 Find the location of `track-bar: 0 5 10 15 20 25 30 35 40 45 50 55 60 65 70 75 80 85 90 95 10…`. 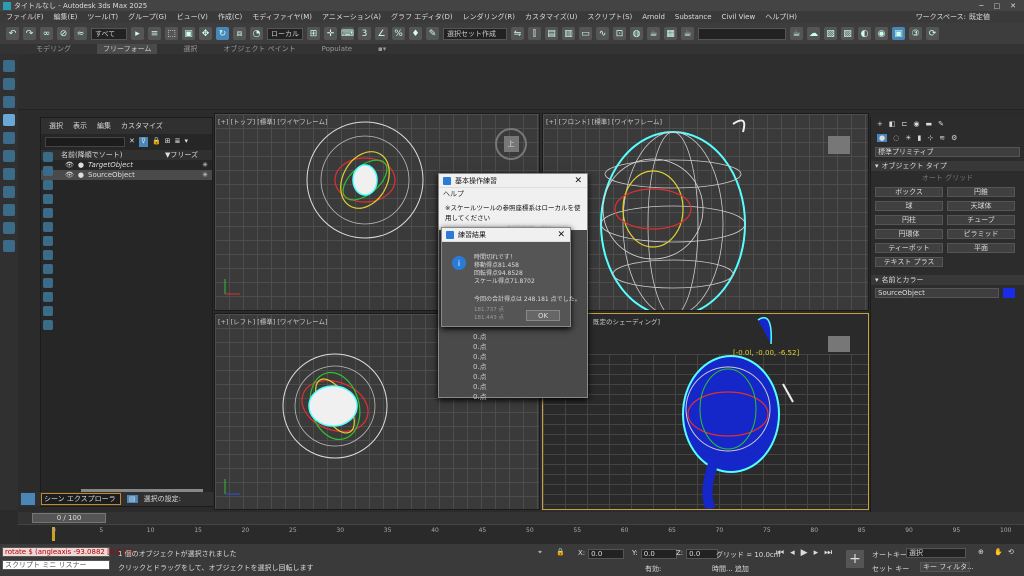

track-bar: 0 5 10 15 20 25 30 35 40 45 50 55 60 65 70 75 80 85 90 95 10… is located at coordinates (521, 534).